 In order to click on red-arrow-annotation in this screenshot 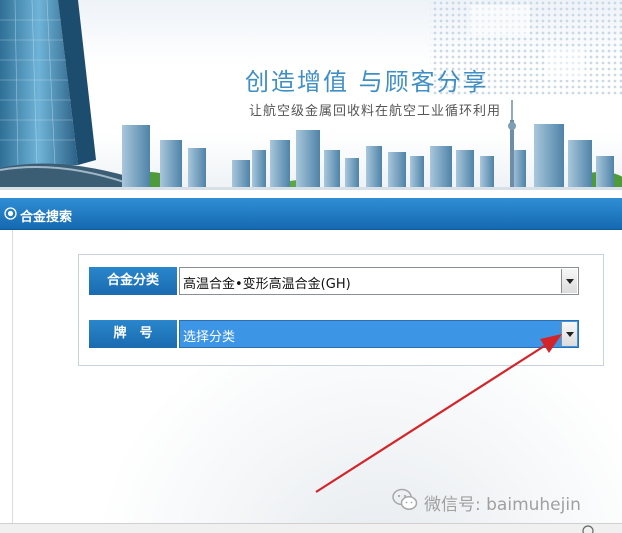, I will do `click(438, 413)`.